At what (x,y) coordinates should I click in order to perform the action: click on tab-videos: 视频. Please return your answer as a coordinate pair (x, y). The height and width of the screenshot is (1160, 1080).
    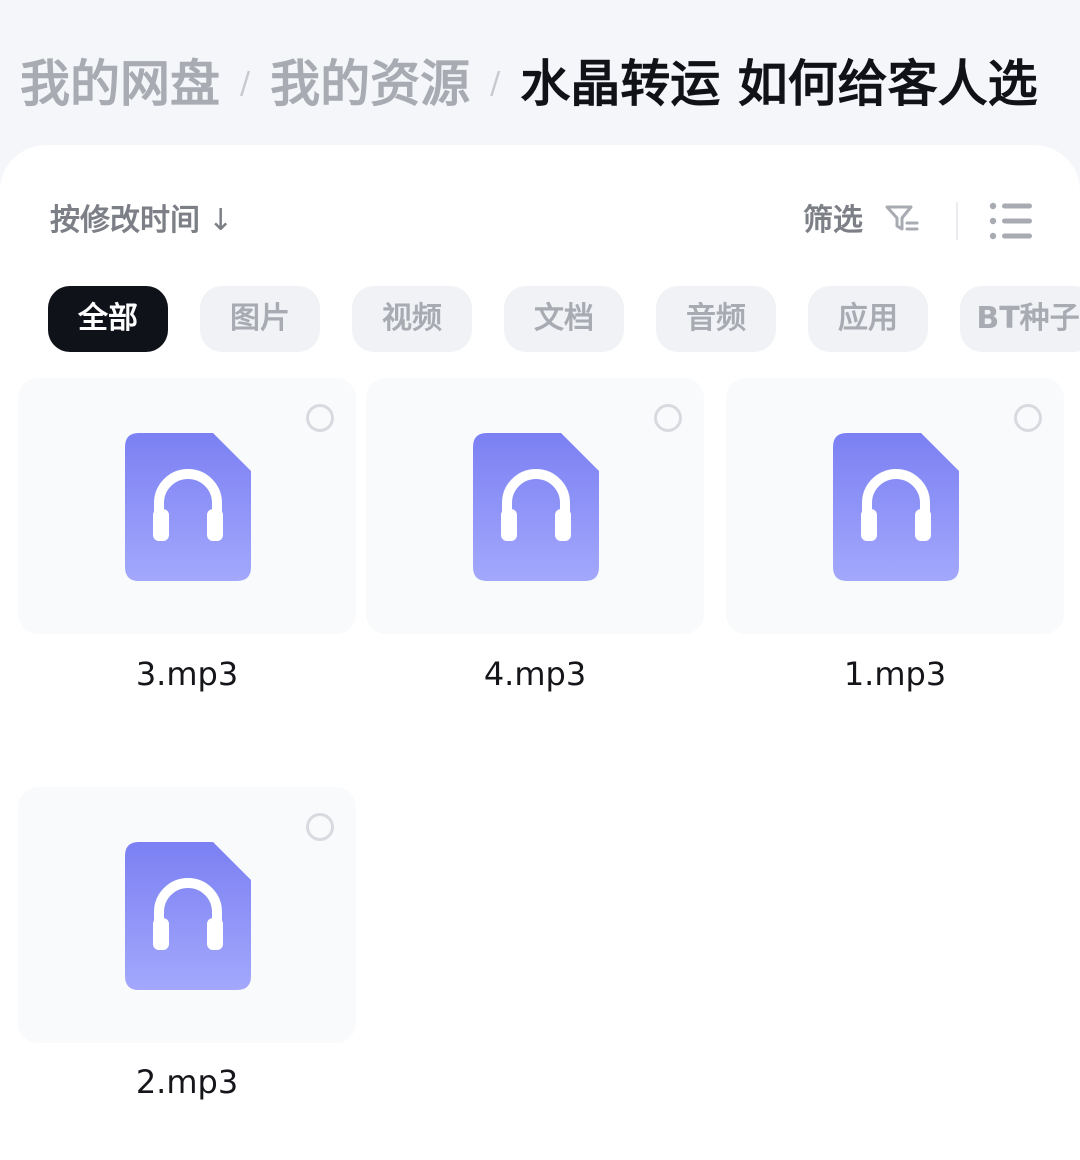
    Looking at the image, I should click on (412, 319).